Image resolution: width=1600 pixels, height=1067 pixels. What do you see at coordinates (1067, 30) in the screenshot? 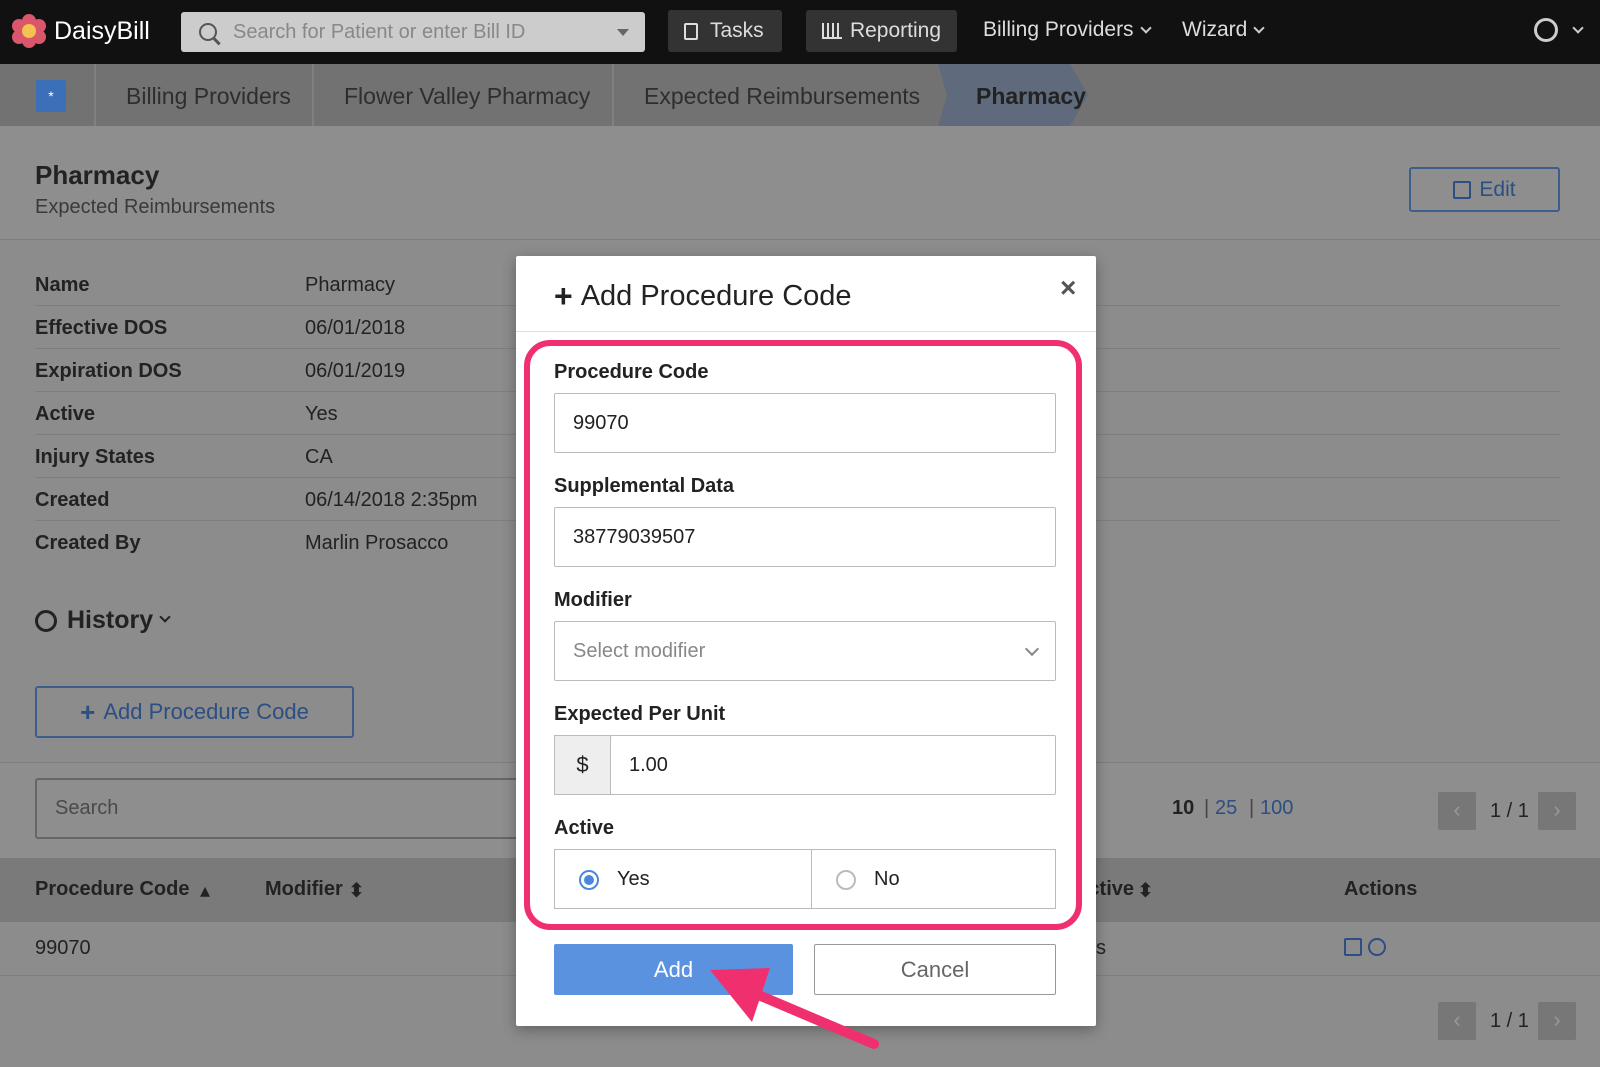
I see `billing-providers-menu: Billing Providers` at bounding box center [1067, 30].